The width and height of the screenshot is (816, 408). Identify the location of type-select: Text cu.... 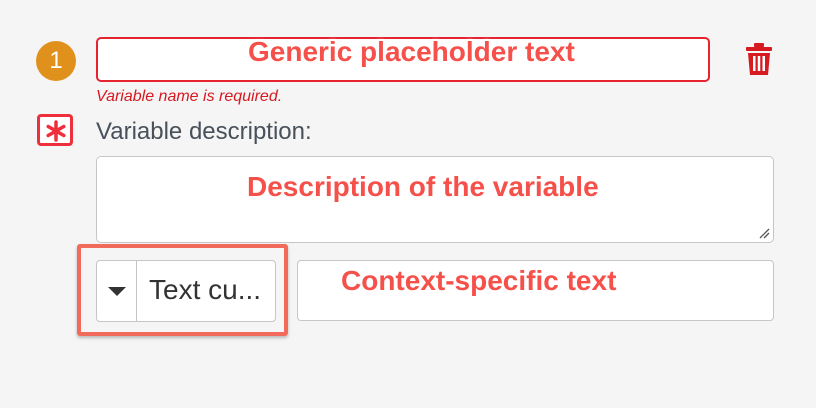
(186, 291).